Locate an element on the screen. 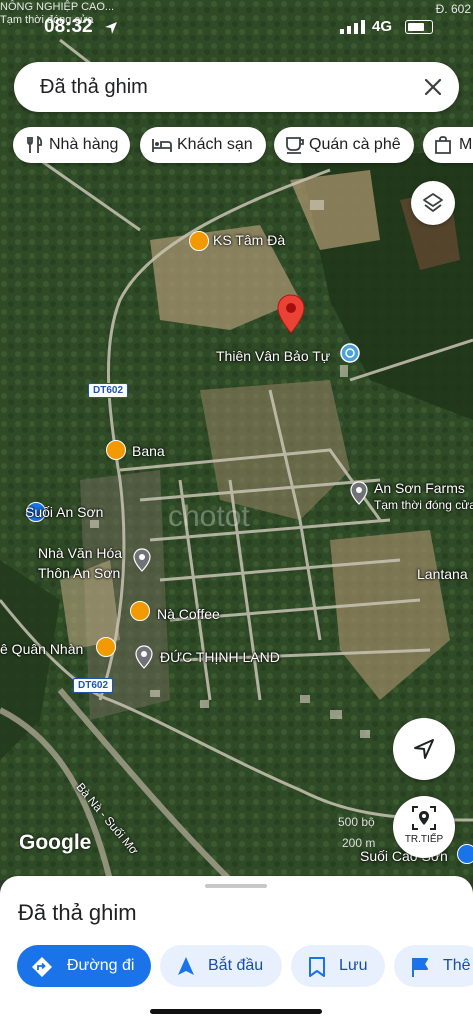 This screenshot has width=473, height=1024. chip-shopping: M is located at coordinates (448, 145).